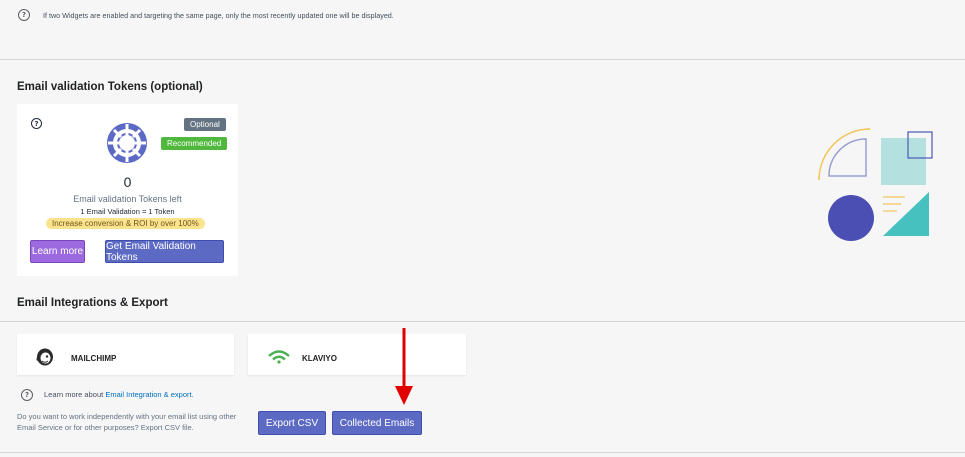  I want to click on collected-emails-button: Collected Emails, so click(377, 423).